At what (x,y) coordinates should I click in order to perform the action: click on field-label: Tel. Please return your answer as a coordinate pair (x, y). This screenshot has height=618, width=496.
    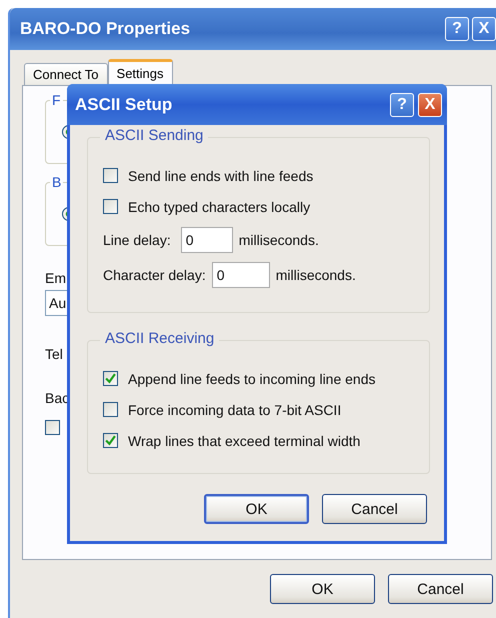
    Looking at the image, I should click on (54, 354).